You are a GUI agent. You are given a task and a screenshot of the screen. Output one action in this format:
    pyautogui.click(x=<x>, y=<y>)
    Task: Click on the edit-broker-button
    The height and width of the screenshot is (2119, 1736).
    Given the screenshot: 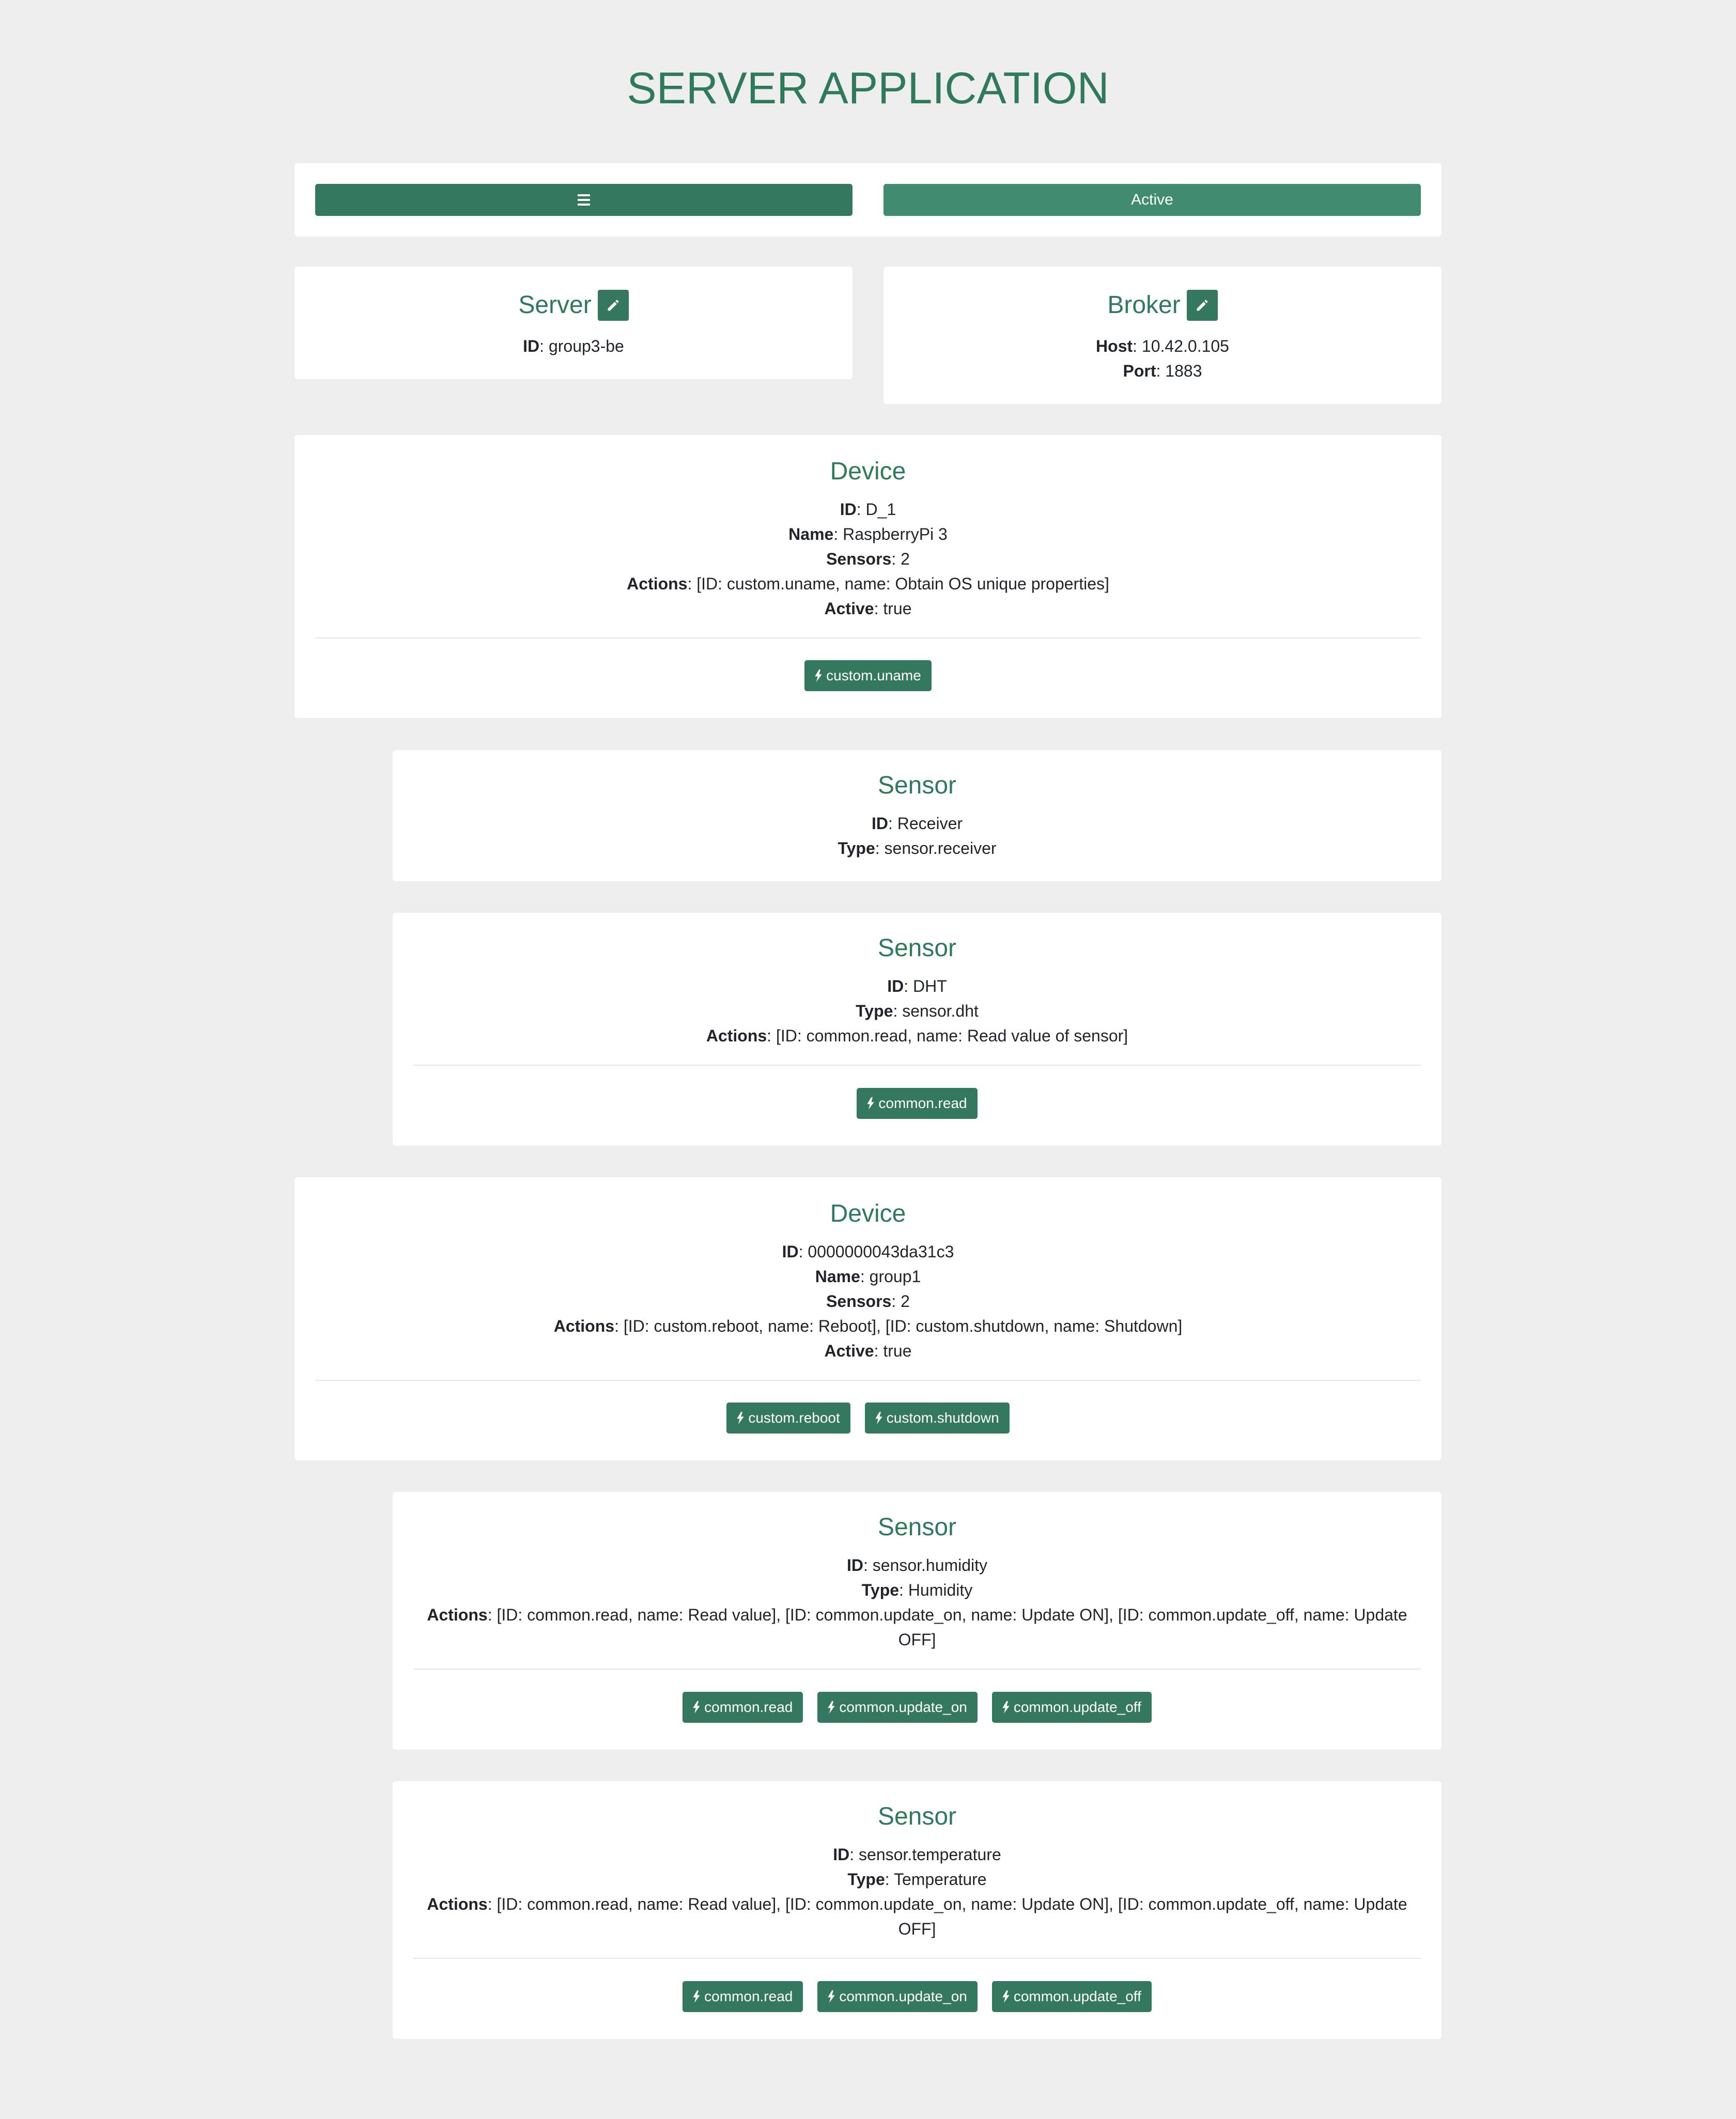 What is the action you would take?
    pyautogui.click(x=1202, y=305)
    